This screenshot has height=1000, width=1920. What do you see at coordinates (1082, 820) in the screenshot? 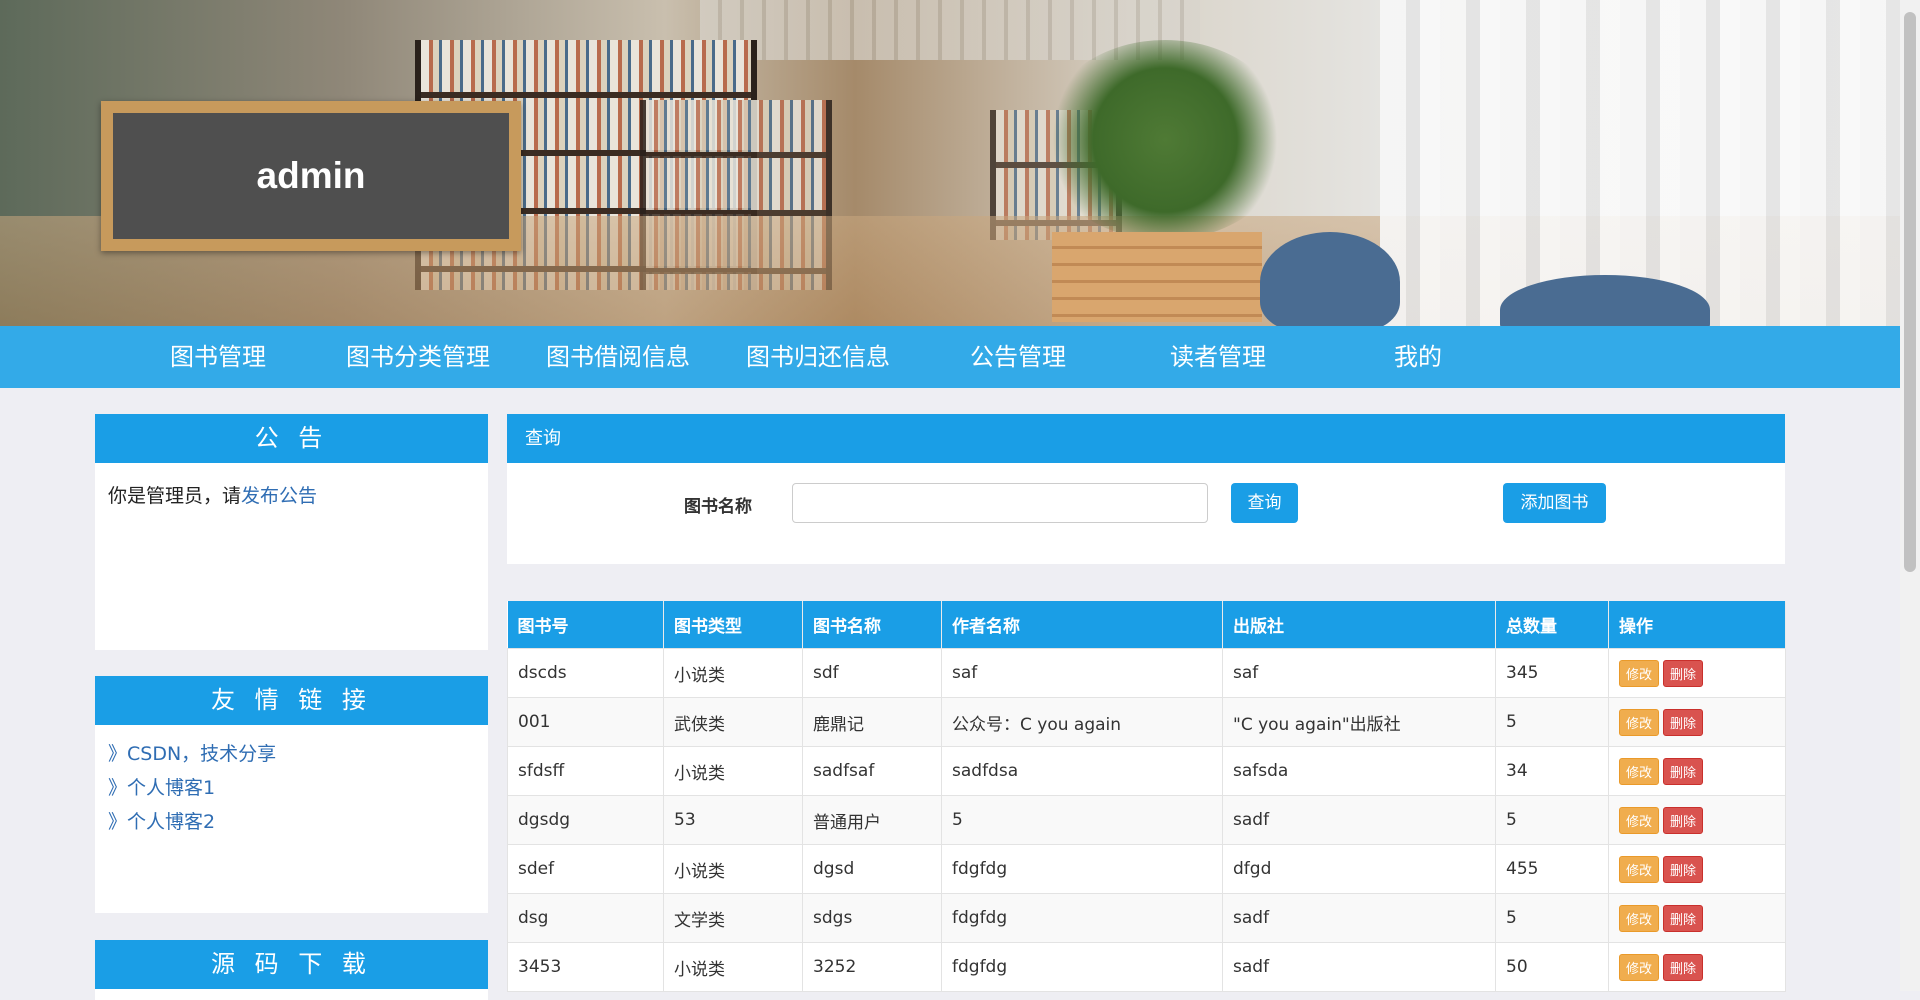
I see `cell-author: 5` at bounding box center [1082, 820].